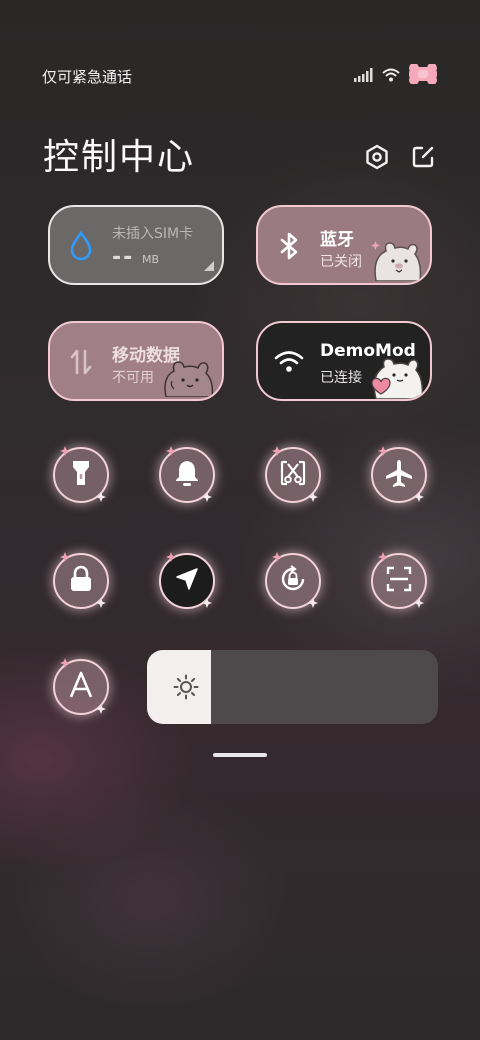  I want to click on signal-icon, so click(364, 76).